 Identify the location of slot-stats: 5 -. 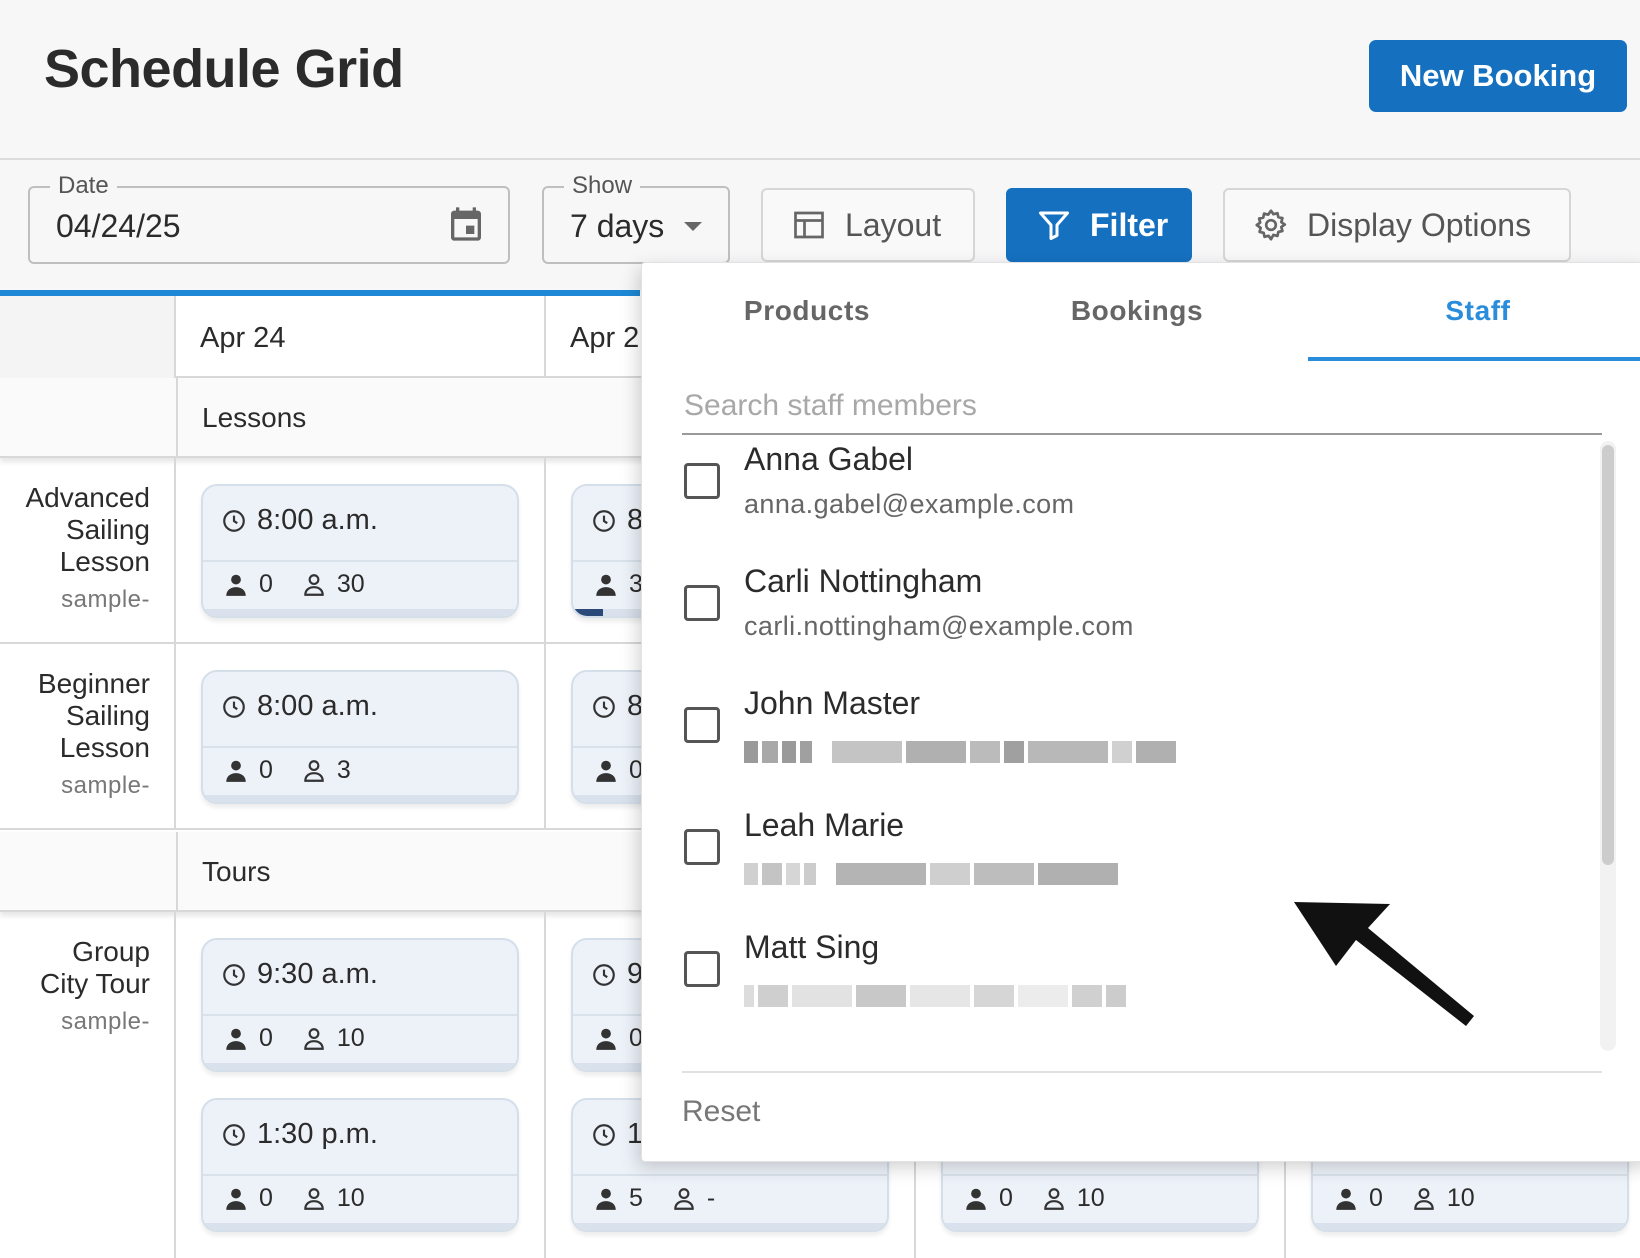
(668, 1198).